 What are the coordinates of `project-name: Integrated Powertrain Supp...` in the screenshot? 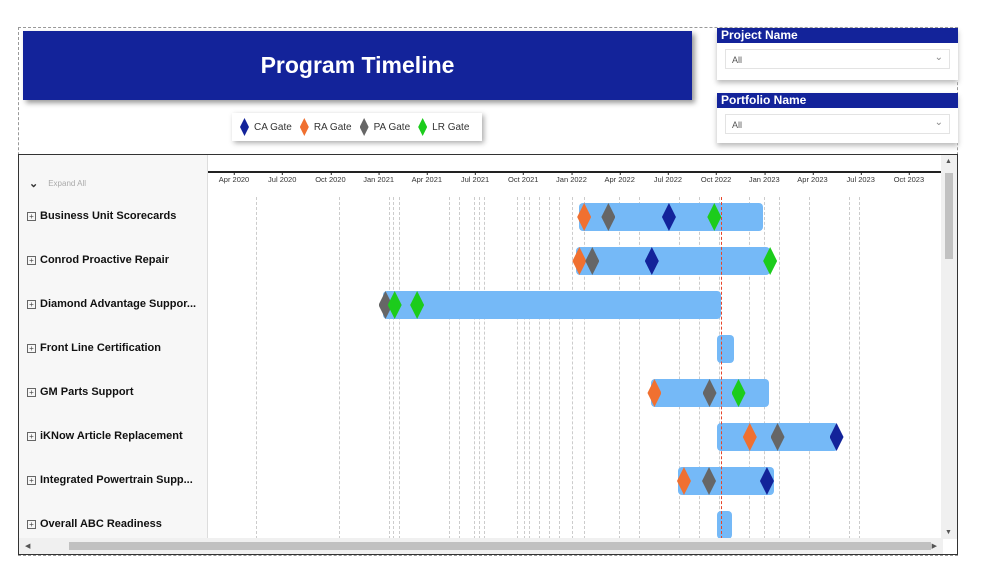 It's located at (116, 480).